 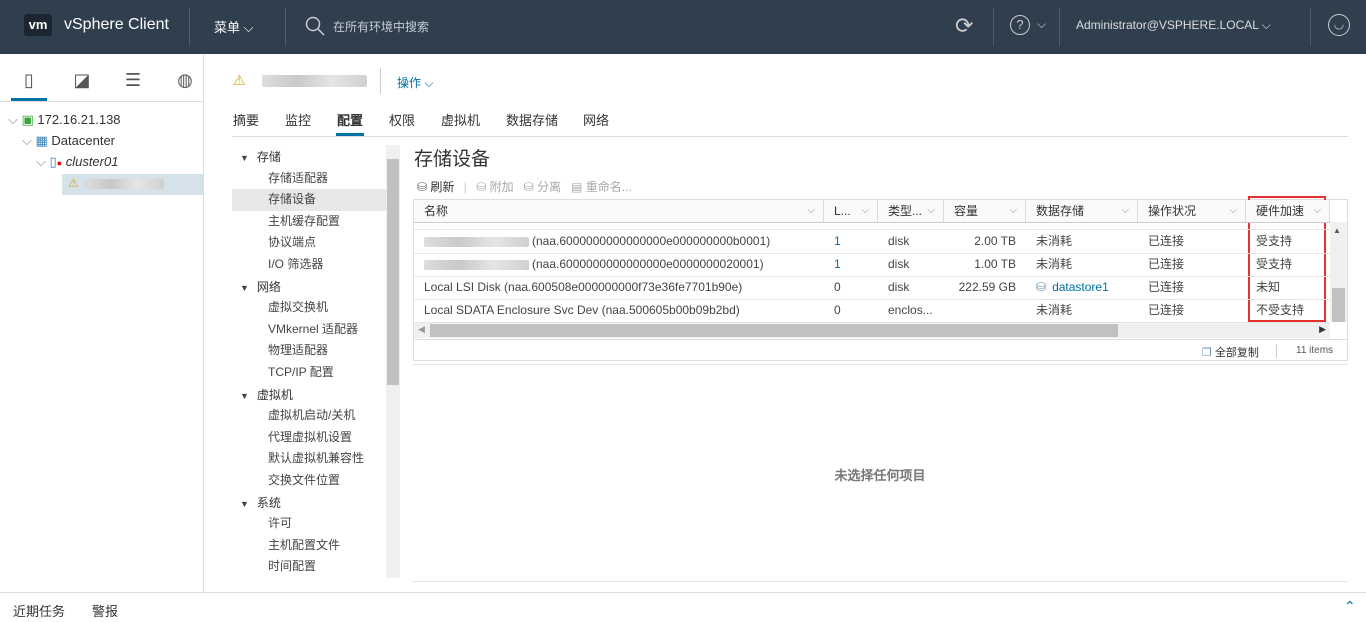 I want to click on cell-name: (naa.6000000000000000e000000000b0001), so click(x=619, y=241).